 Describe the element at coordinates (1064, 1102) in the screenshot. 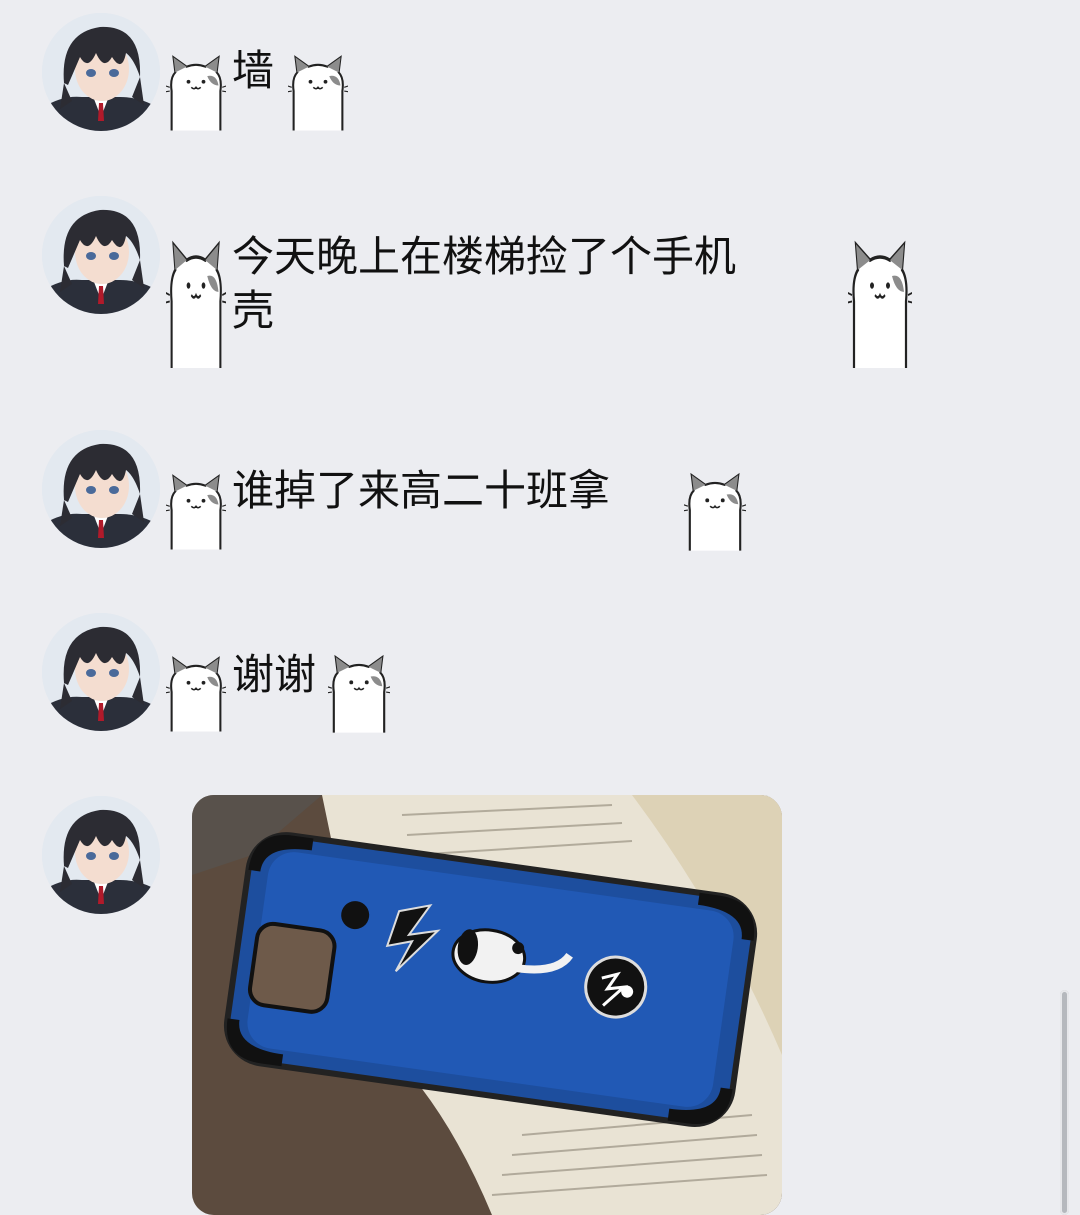

I see `scrollbar` at that location.